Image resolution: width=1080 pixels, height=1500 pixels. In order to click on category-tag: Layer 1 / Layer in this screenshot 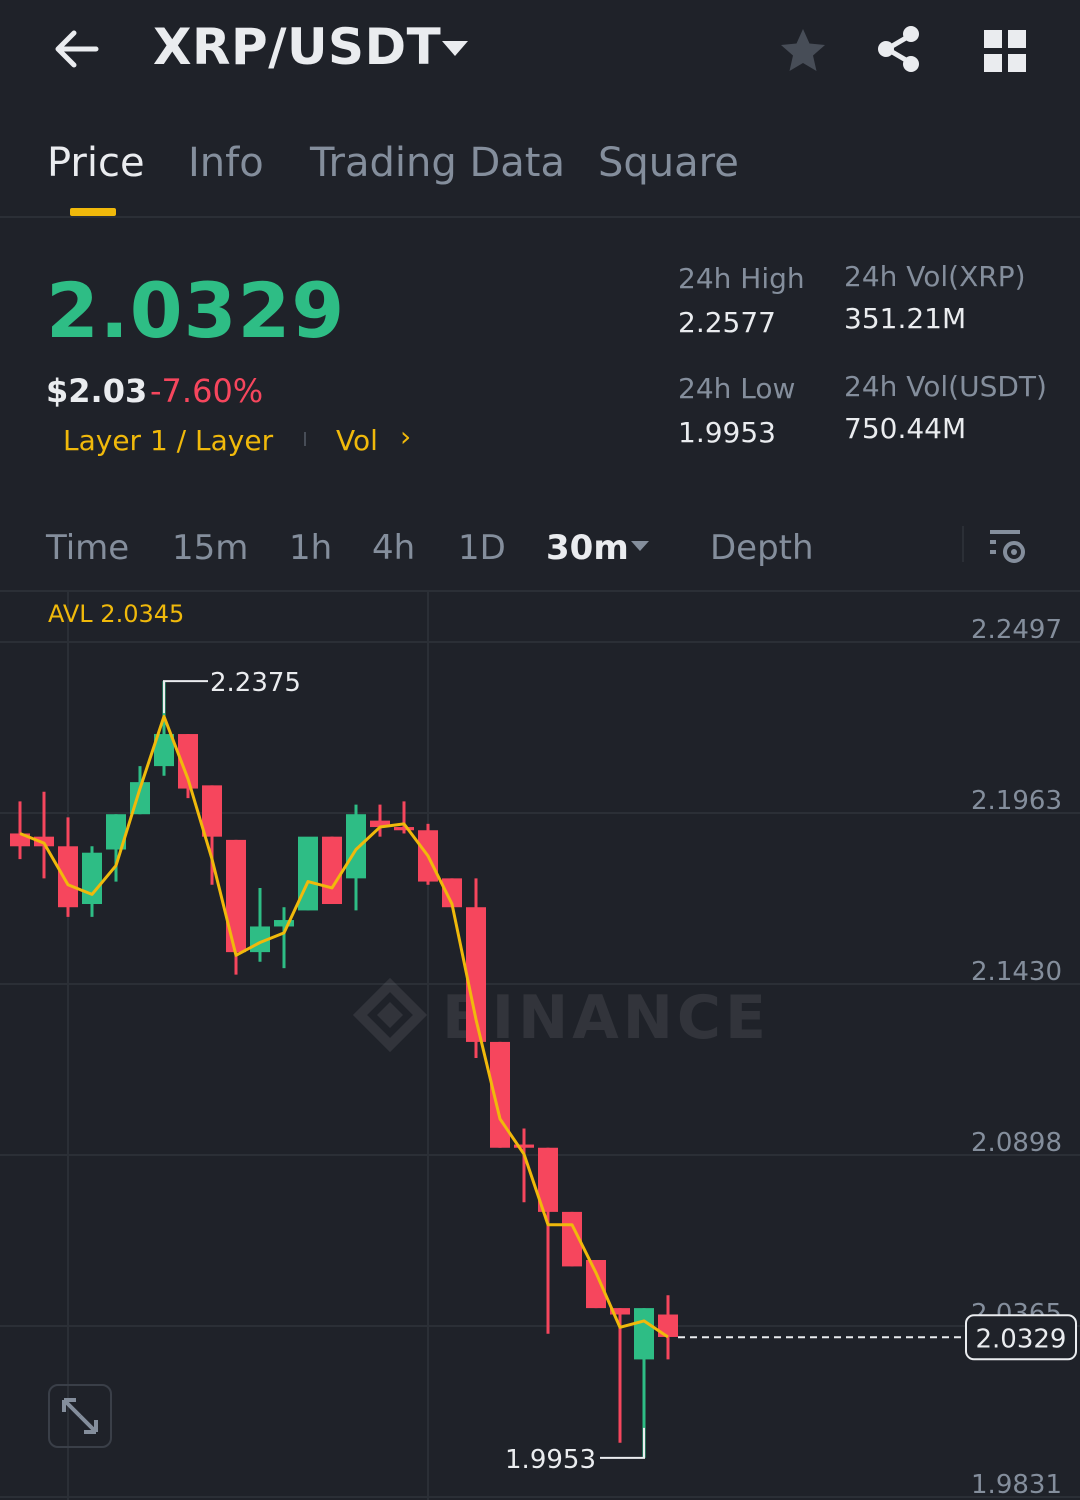, I will do `click(168, 440)`.